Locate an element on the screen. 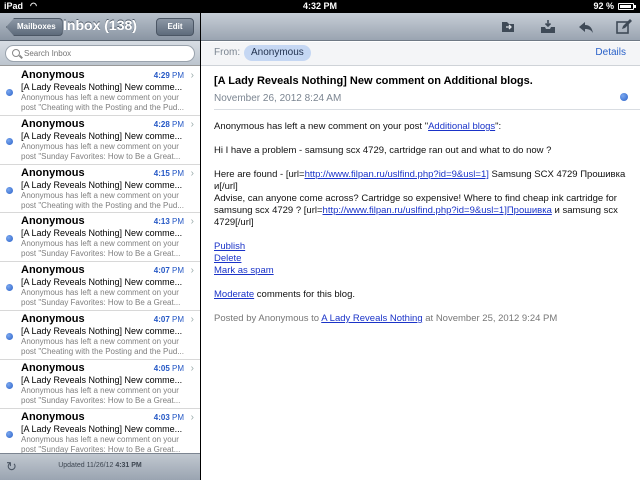 This screenshot has height=480, width=640. reply-icon is located at coordinates (586, 27).